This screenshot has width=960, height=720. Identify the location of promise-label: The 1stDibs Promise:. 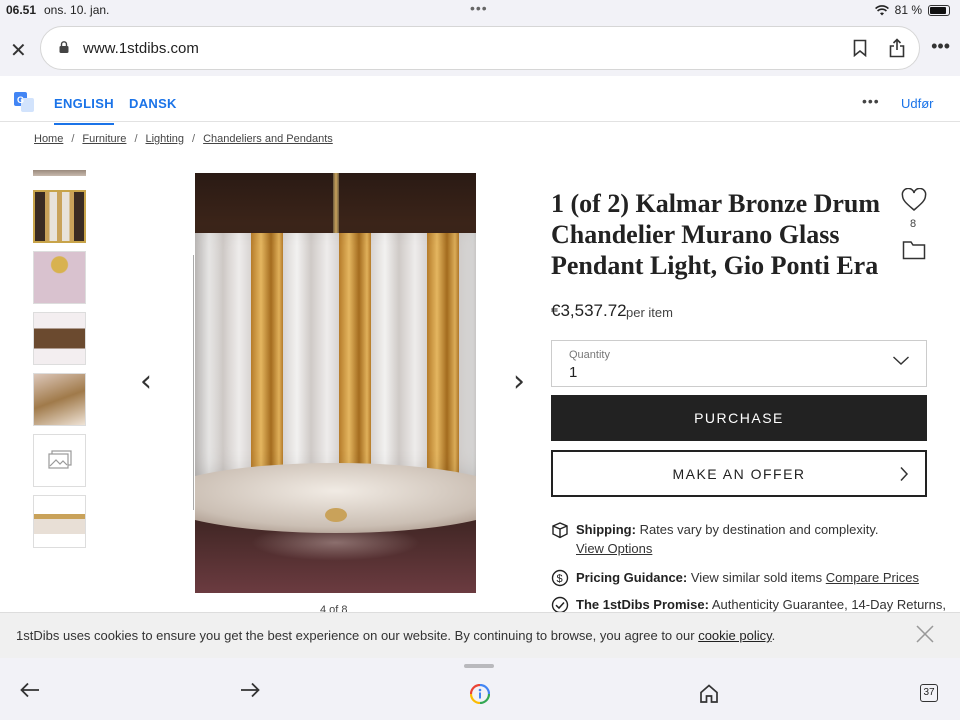
(642, 604).